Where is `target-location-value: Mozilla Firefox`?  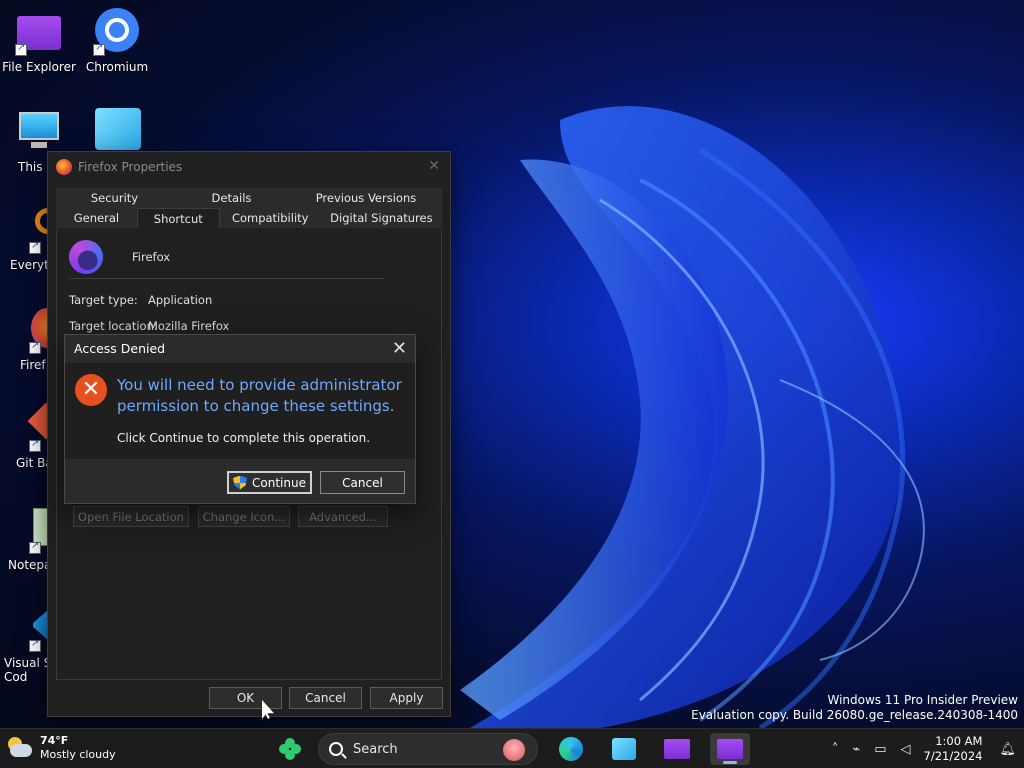 target-location-value: Mozilla Firefox is located at coordinates (189, 326).